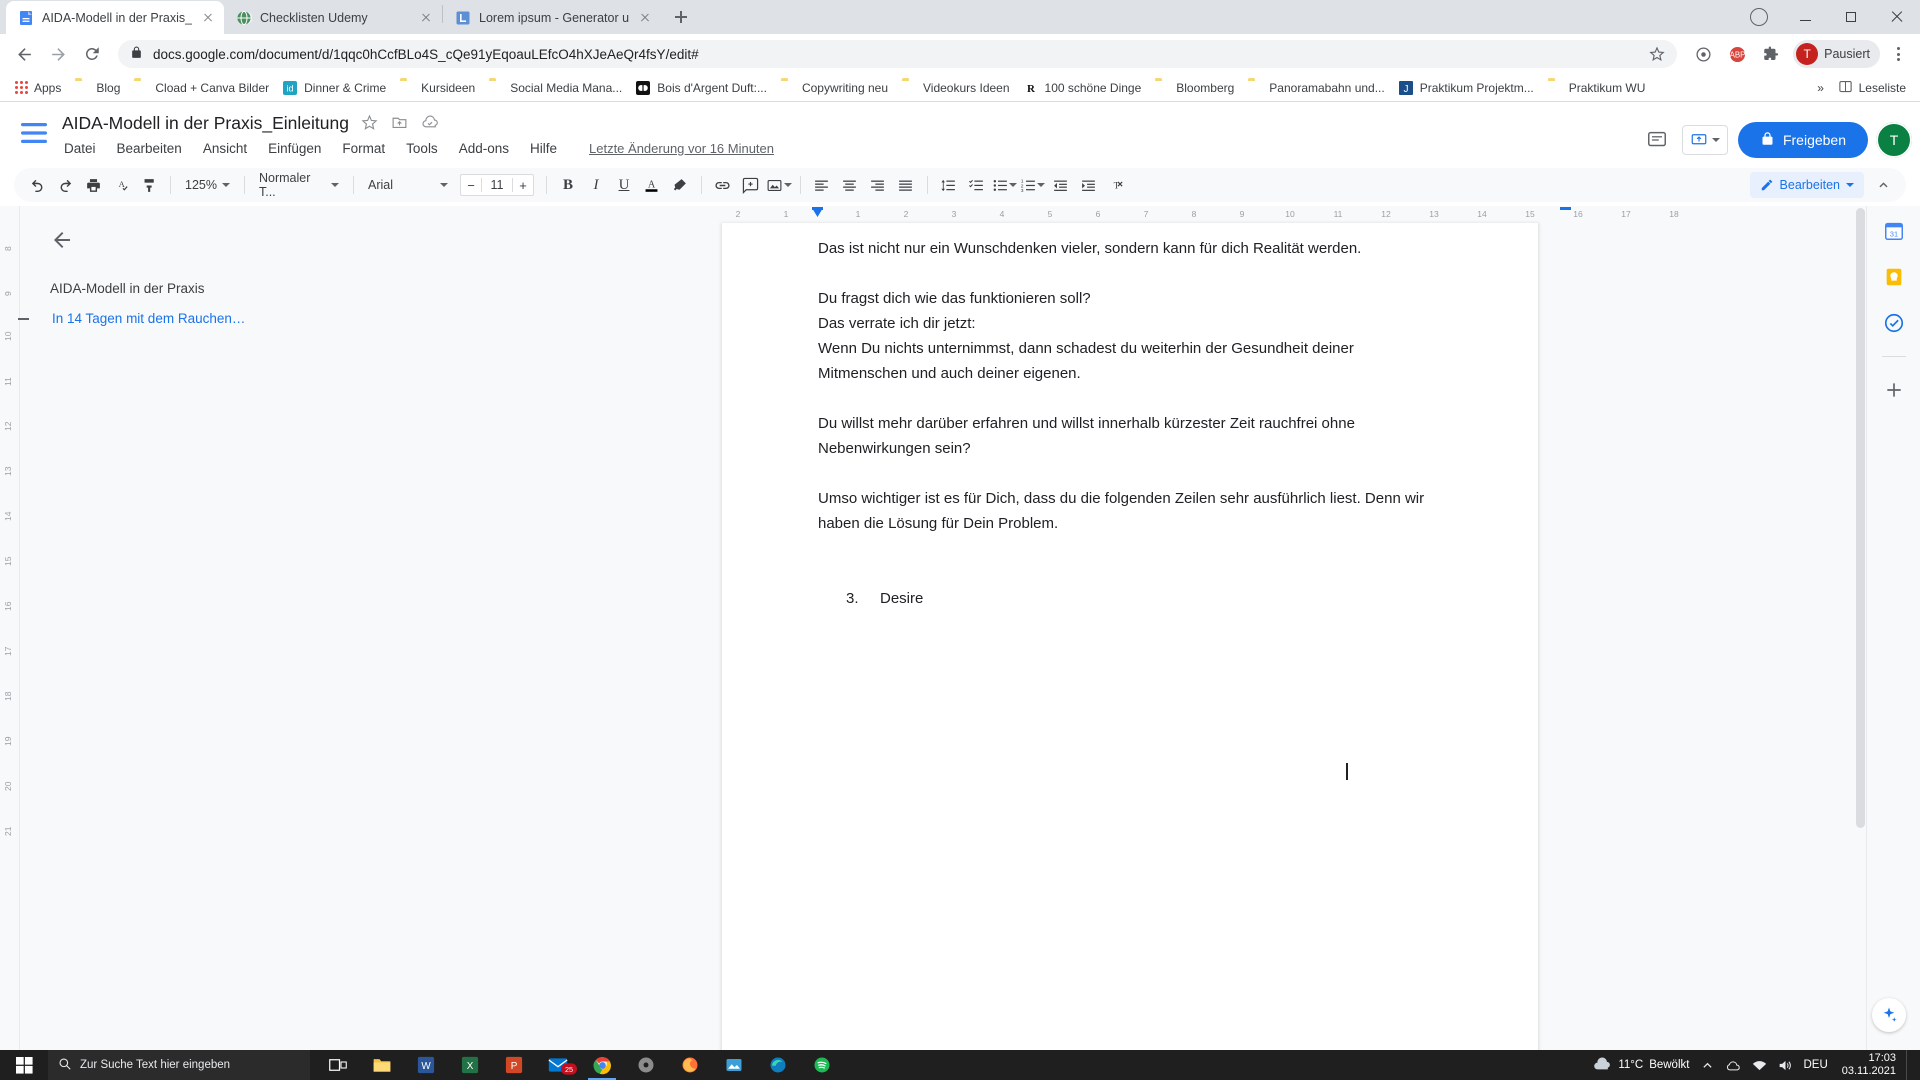 This screenshot has height=1080, width=1920. I want to click on bookmark-item: Bloomberg, so click(1194, 88).